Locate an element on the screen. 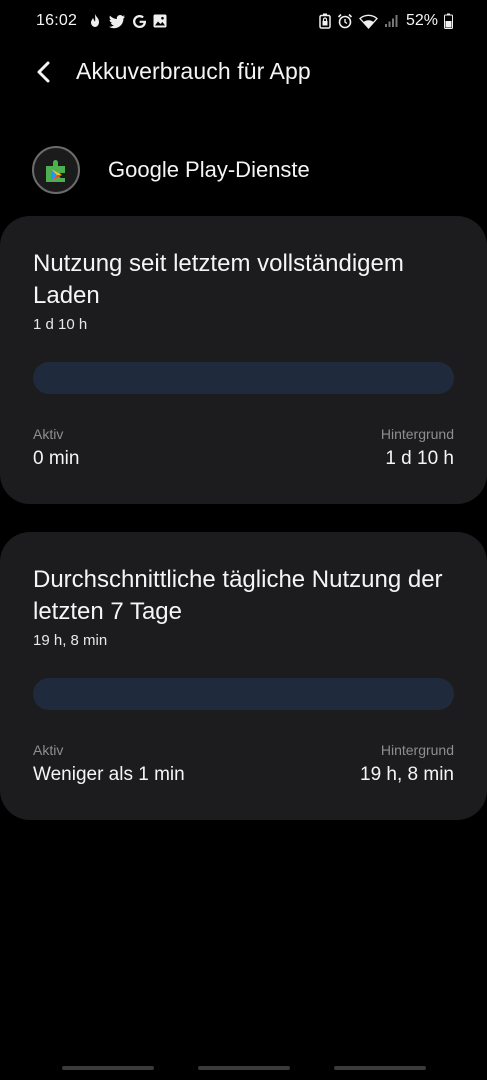 The image size is (487, 1080). background-value: 19 h, 8 min is located at coordinates (407, 774).